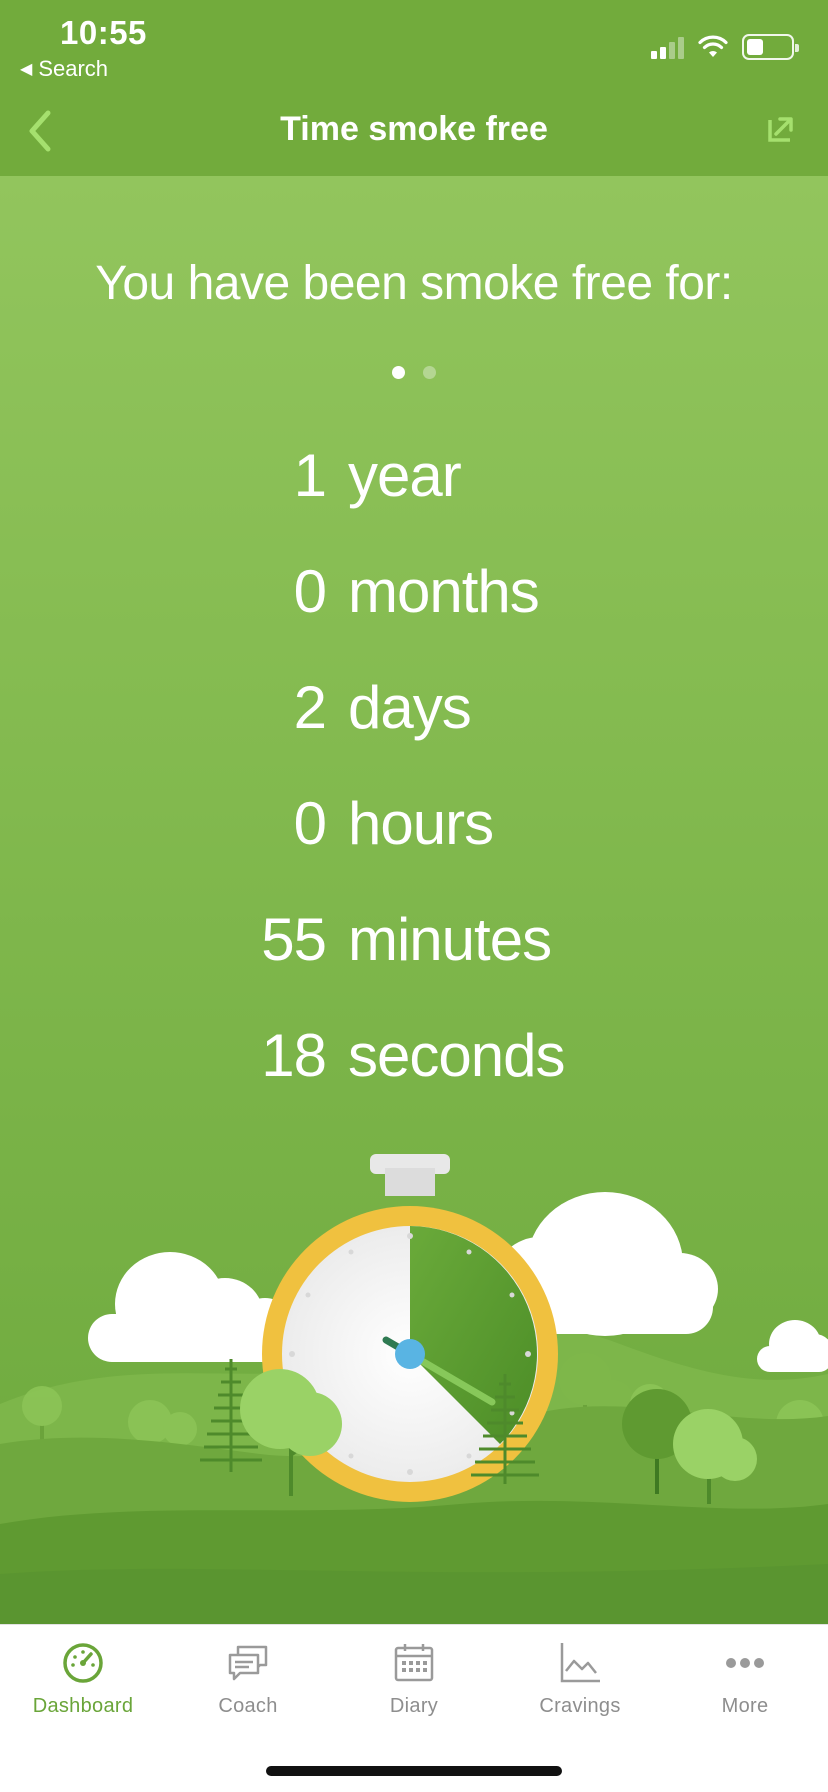 Image resolution: width=828 pixels, height=1792 pixels. What do you see at coordinates (414, 1689) in the screenshot?
I see `tab-diary: Diary` at bounding box center [414, 1689].